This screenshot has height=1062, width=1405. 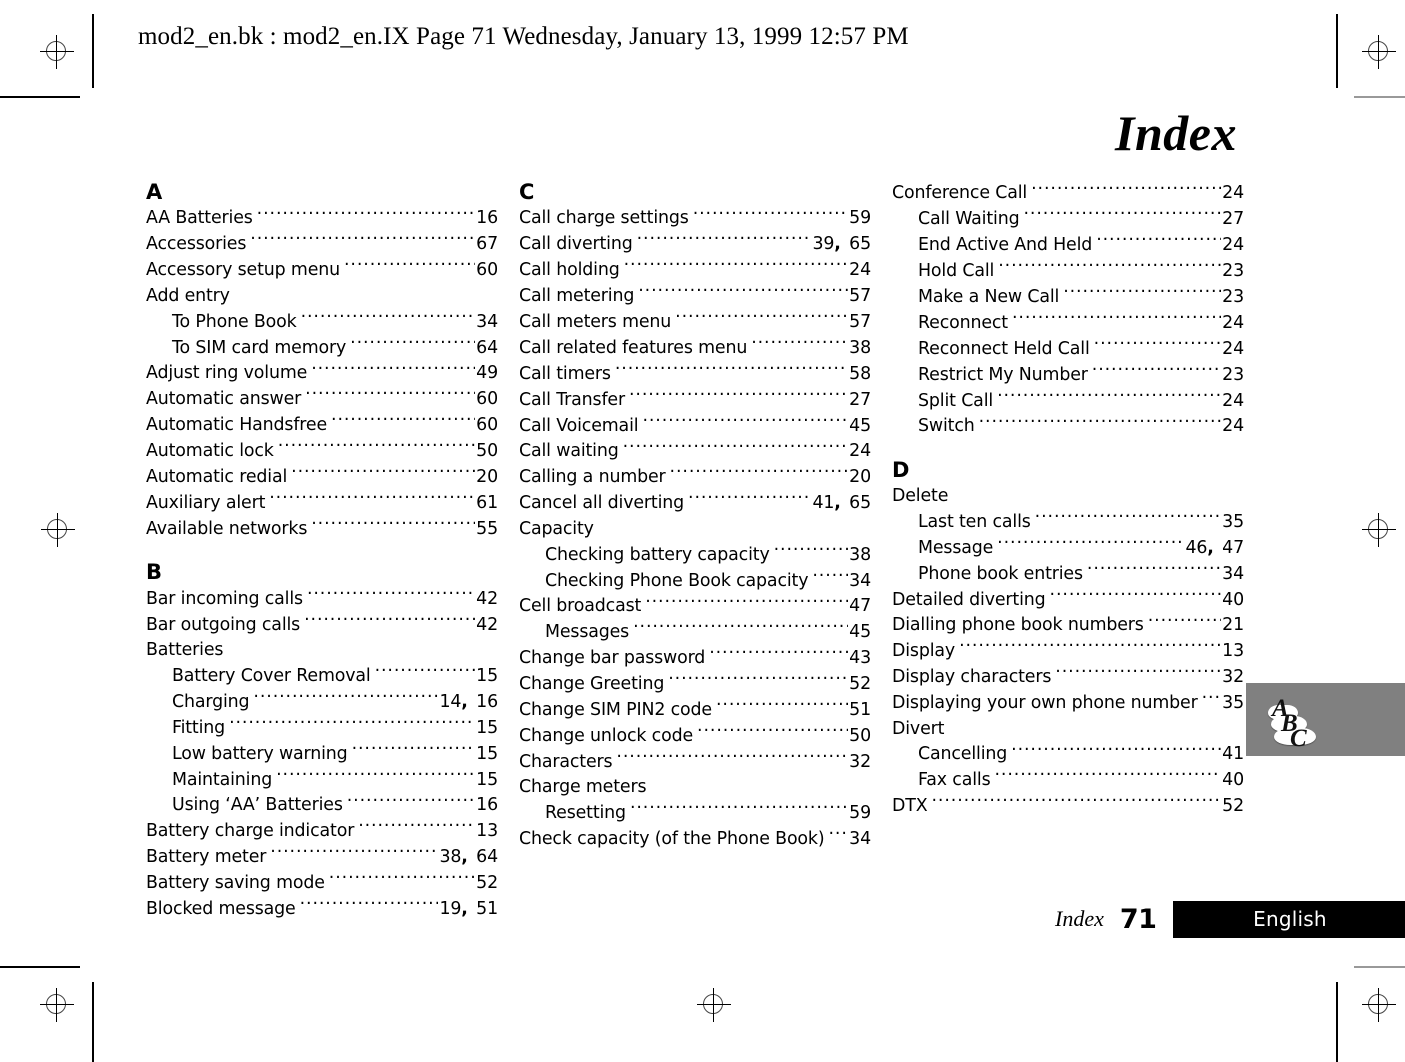 What do you see at coordinates (199, 727) in the screenshot?
I see `index-entry-label: Fitting` at bounding box center [199, 727].